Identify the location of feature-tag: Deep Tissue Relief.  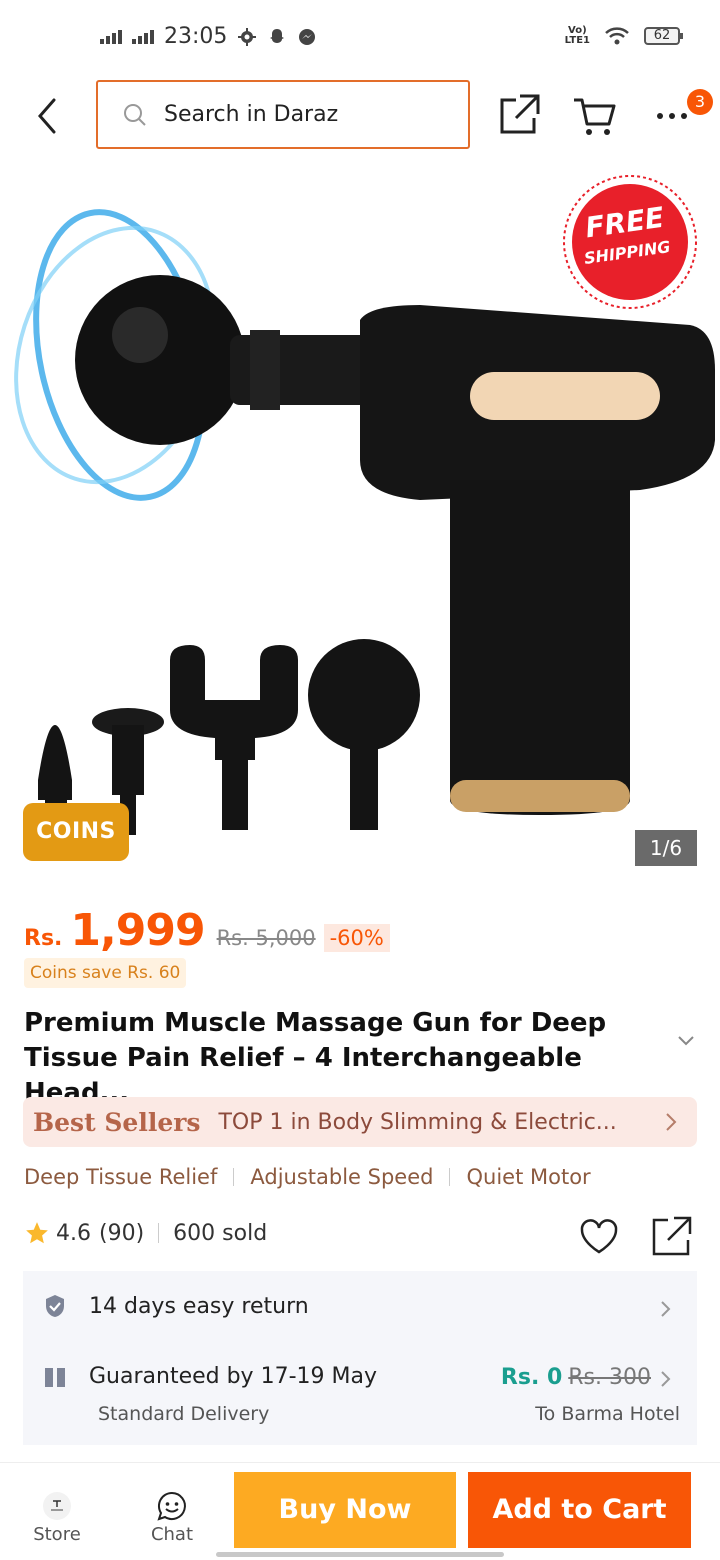
(121, 1177).